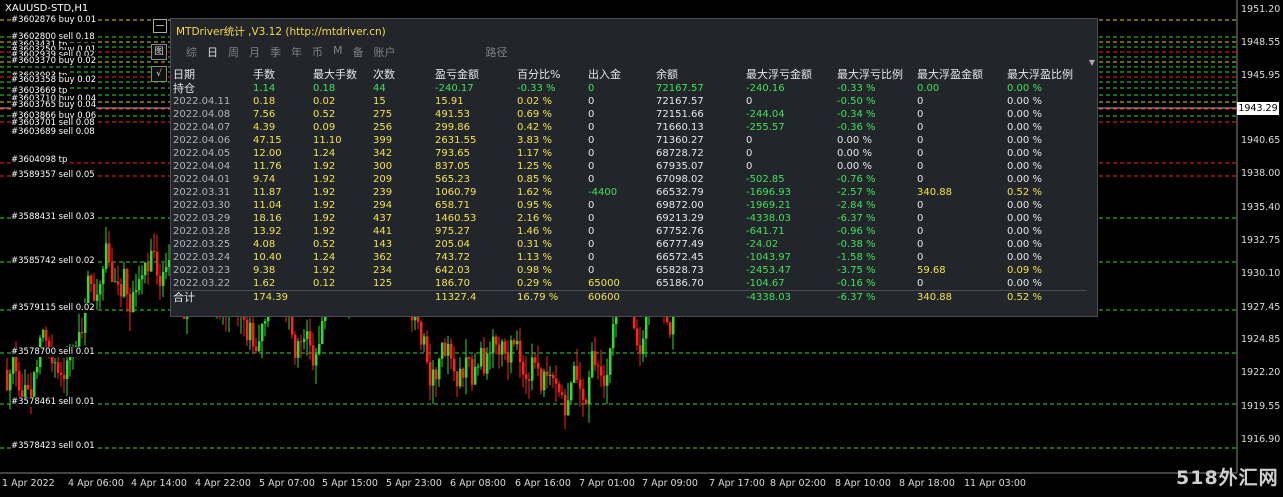 The height and width of the screenshot is (497, 1283). What do you see at coordinates (765, 114) in the screenshot?
I see `table-cell: -244.04` at bounding box center [765, 114].